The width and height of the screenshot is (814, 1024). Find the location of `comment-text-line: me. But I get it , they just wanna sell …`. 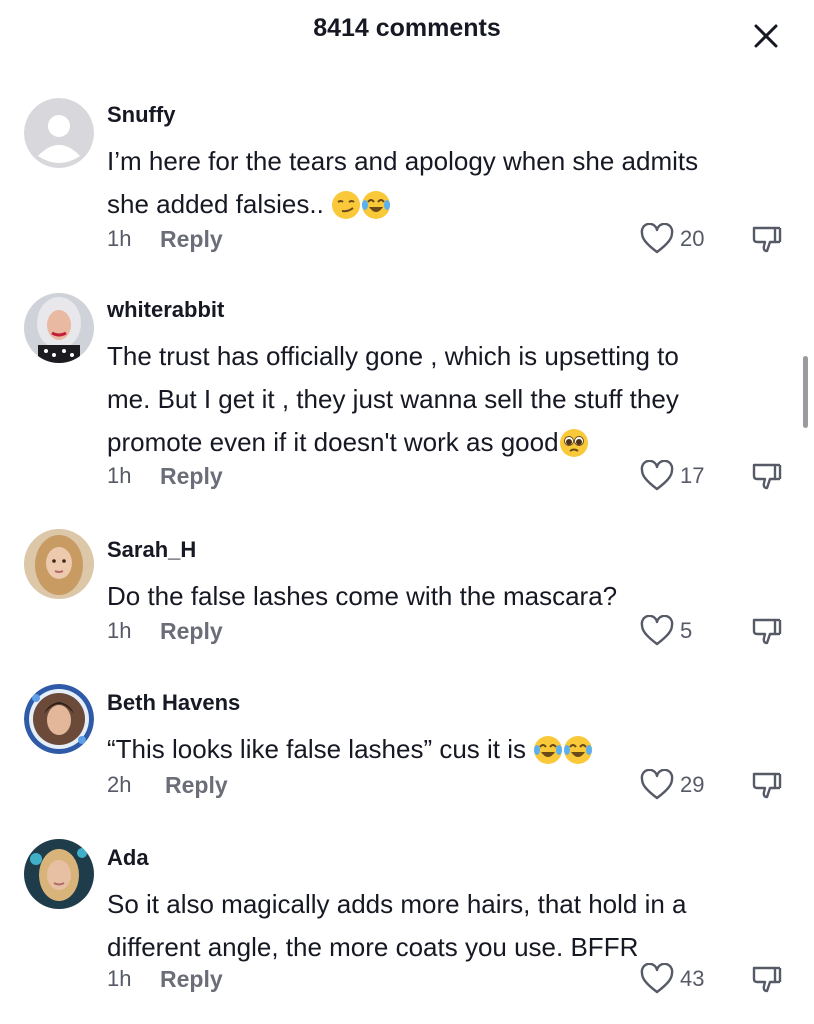

comment-text-line: me. But I get it , they just wanna sell … is located at coordinates (393, 399).